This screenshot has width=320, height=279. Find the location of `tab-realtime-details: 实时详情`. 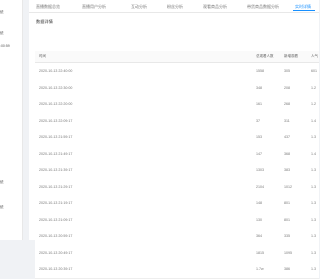

tab-realtime-details: 实时详情 is located at coordinates (303, 6).